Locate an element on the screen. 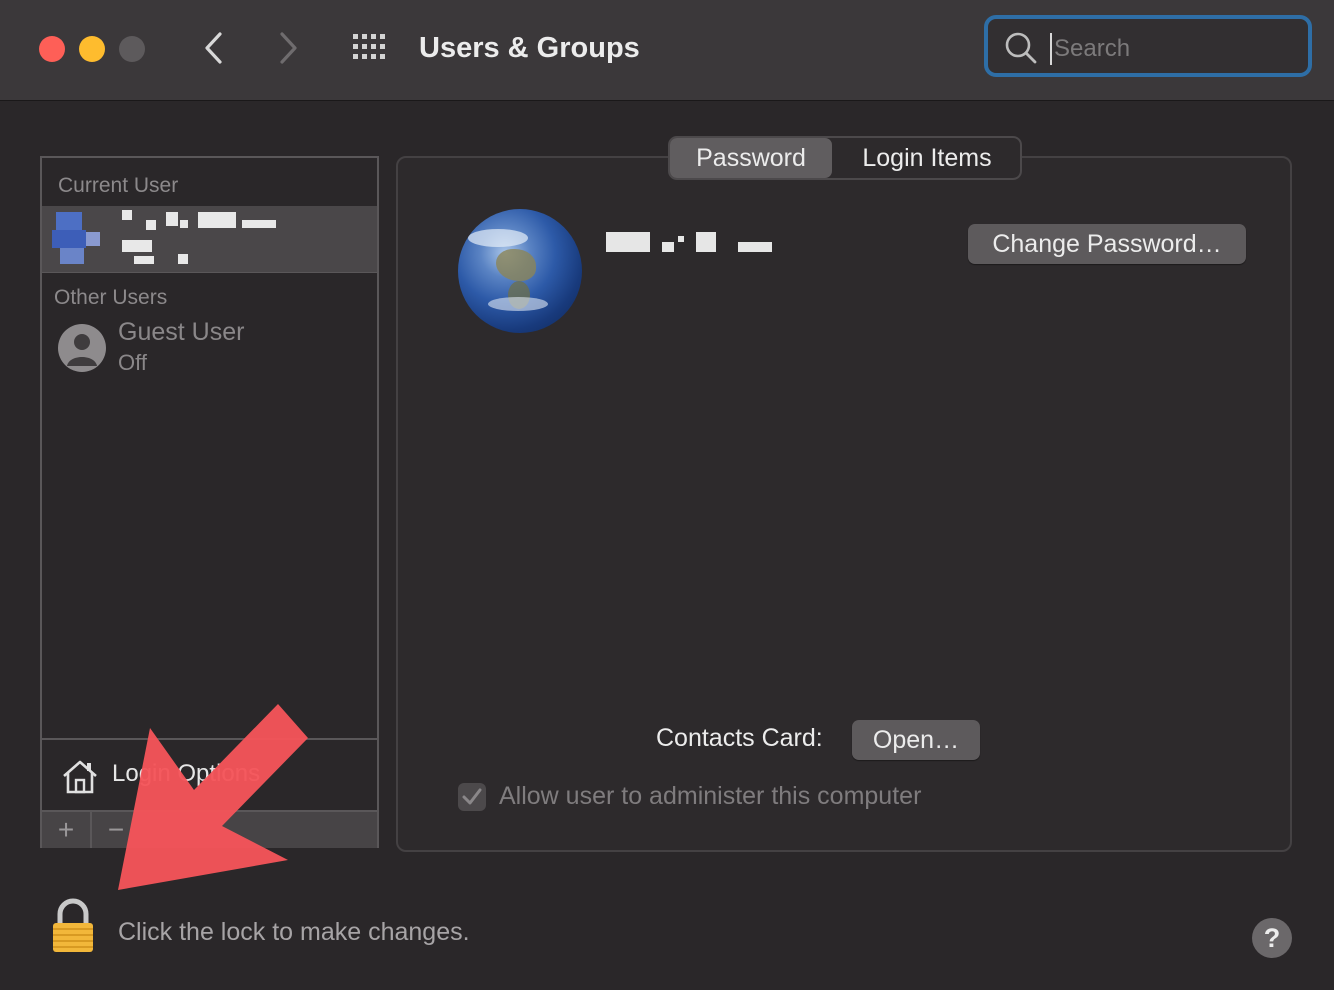 The width and height of the screenshot is (1334, 990). text-cursor is located at coordinates (1051, 49).